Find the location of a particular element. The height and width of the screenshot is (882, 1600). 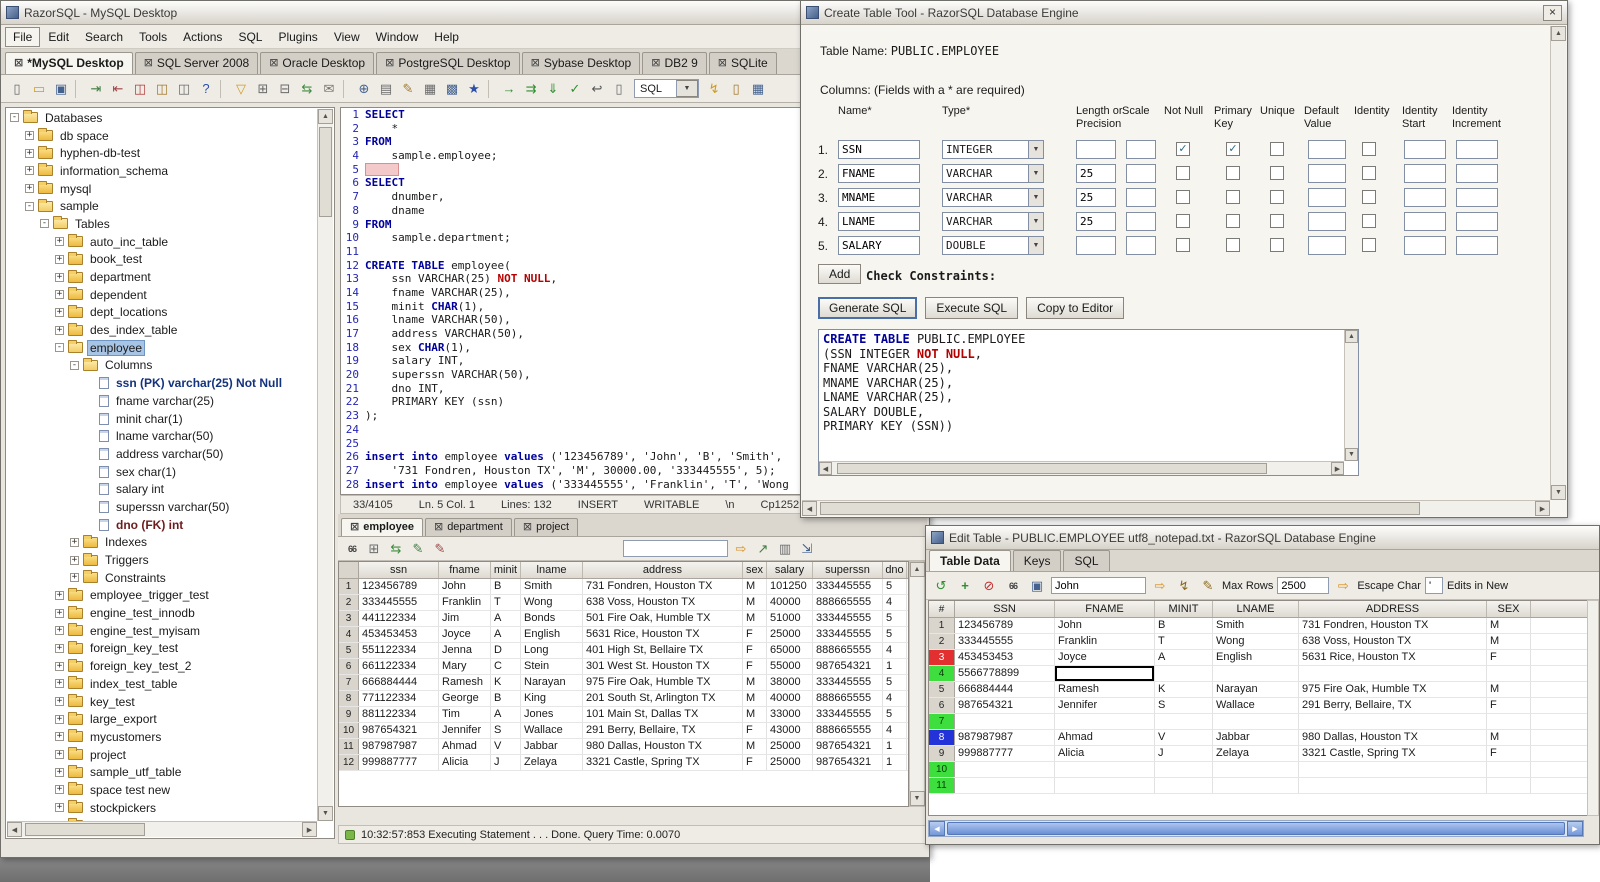

sql-mode-dropdown: SQL ▼ is located at coordinates (667, 88).